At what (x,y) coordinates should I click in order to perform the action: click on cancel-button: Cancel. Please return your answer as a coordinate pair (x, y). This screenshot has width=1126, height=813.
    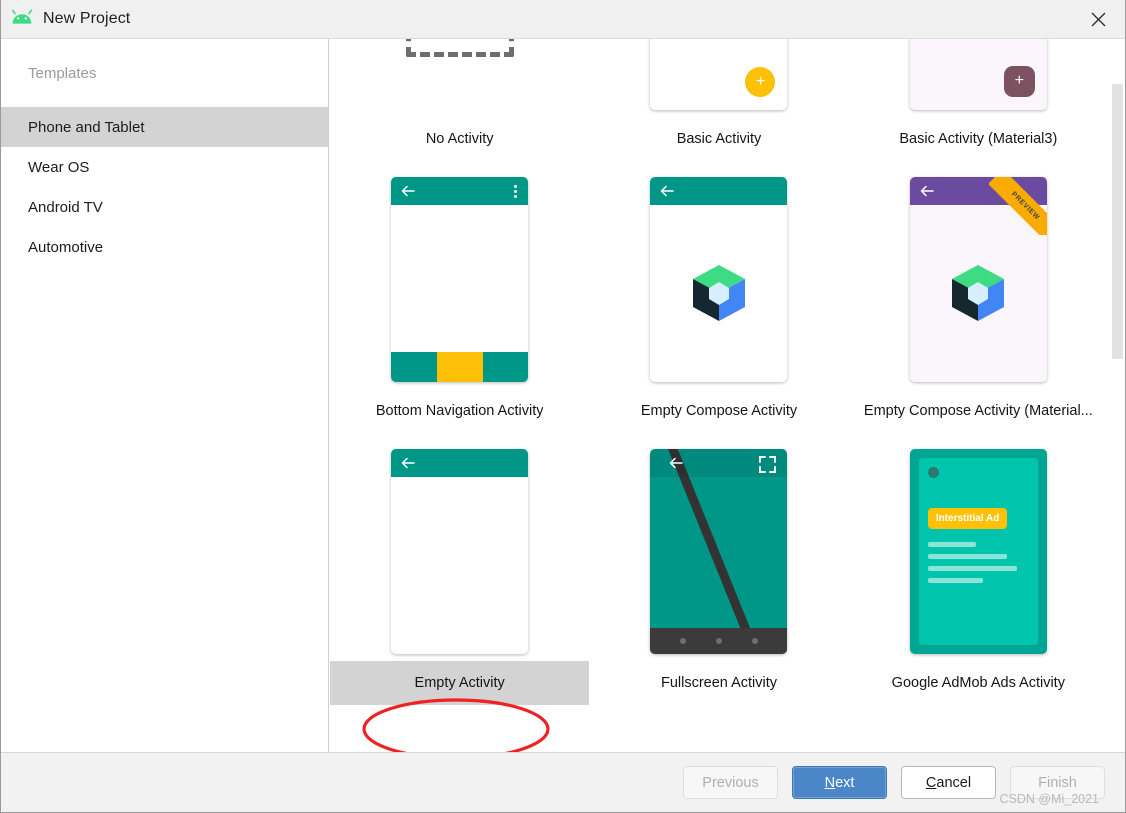
    Looking at the image, I should click on (948, 782).